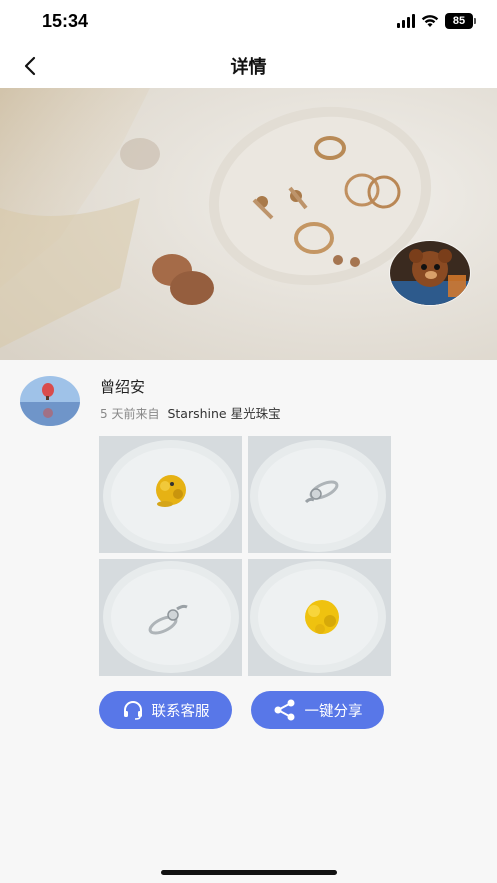  What do you see at coordinates (284, 710) in the screenshot?
I see `share-icon` at bounding box center [284, 710].